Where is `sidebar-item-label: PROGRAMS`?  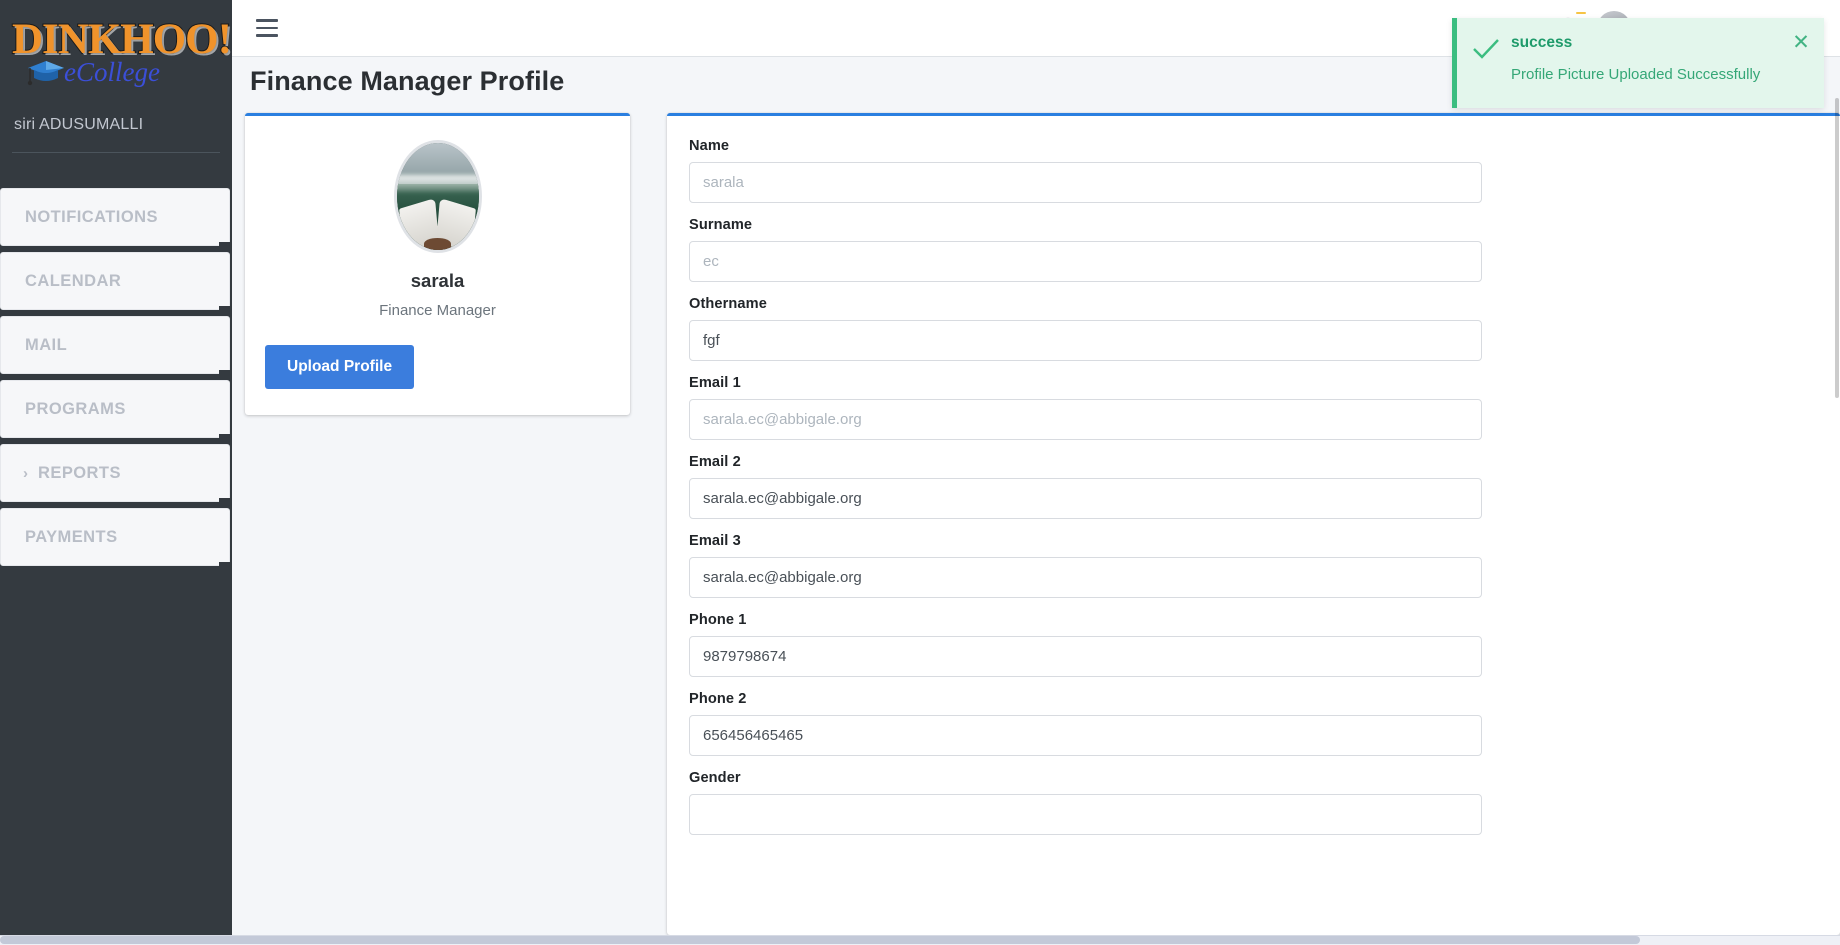 sidebar-item-label: PROGRAMS is located at coordinates (75, 408).